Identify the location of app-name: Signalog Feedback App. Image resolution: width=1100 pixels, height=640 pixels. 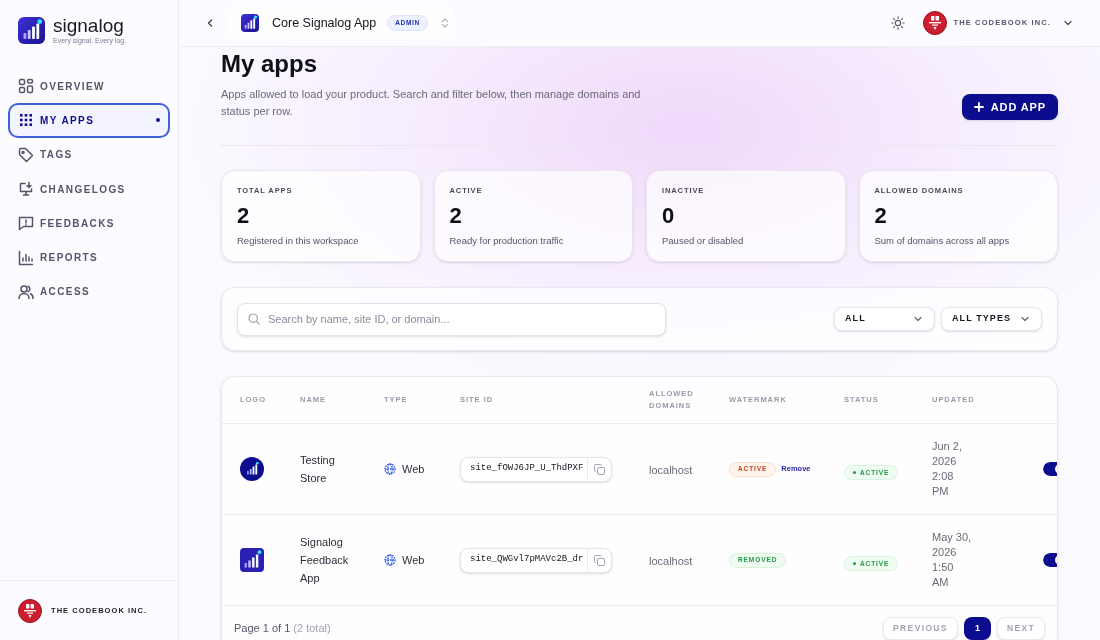
(325, 560).